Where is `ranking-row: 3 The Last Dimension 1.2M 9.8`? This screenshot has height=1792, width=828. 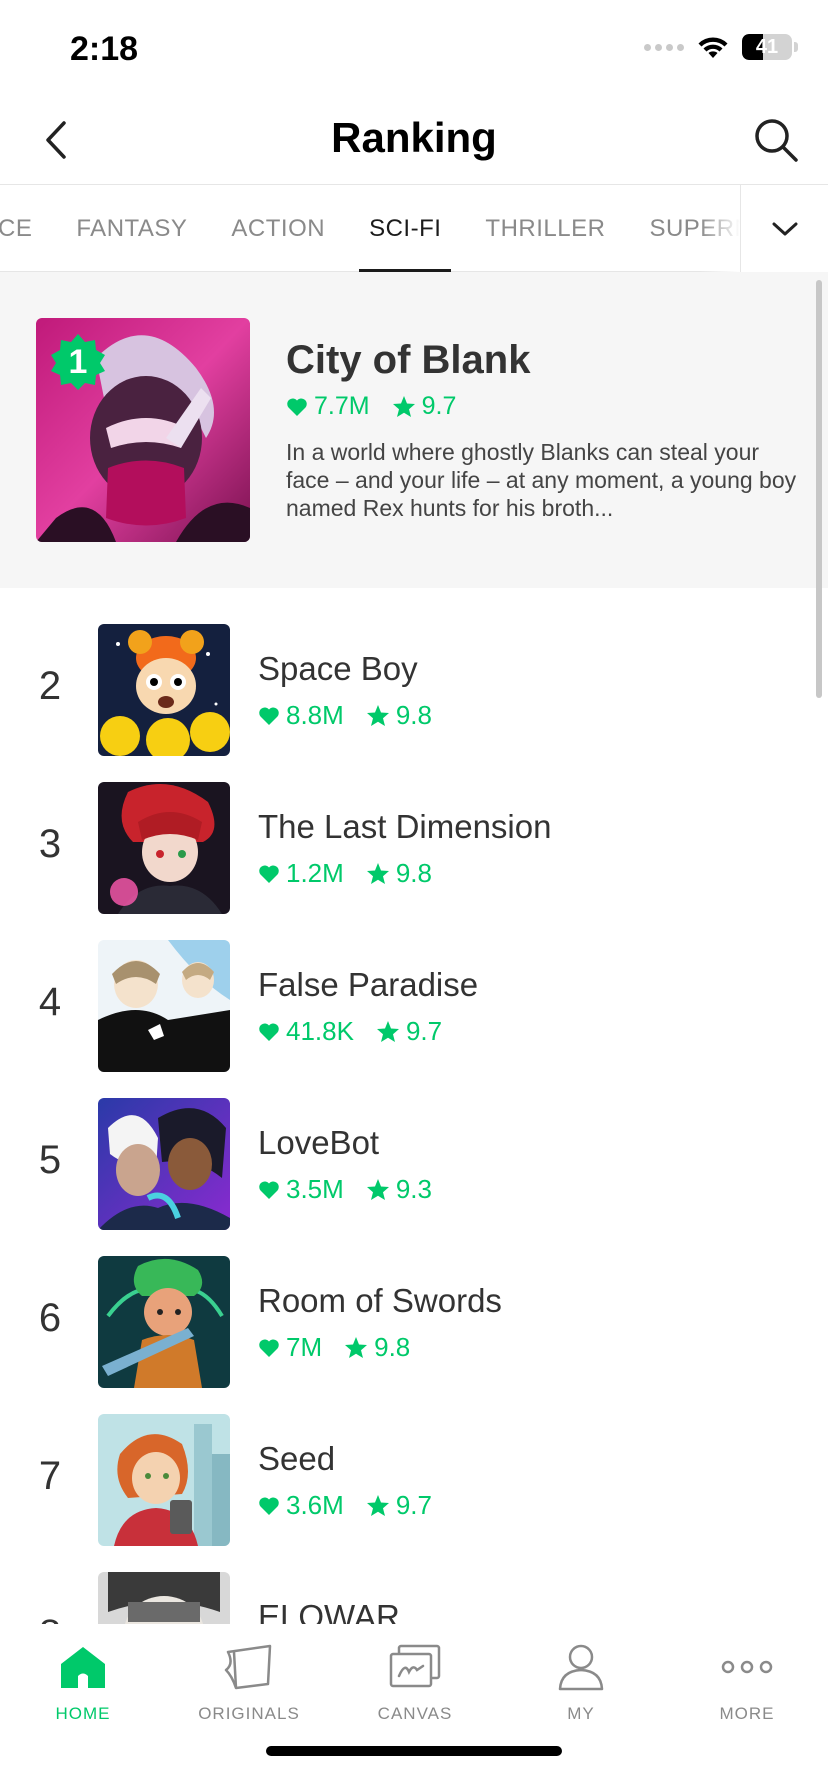 ranking-row: 3 The Last Dimension 1.2M 9.8 is located at coordinates (414, 848).